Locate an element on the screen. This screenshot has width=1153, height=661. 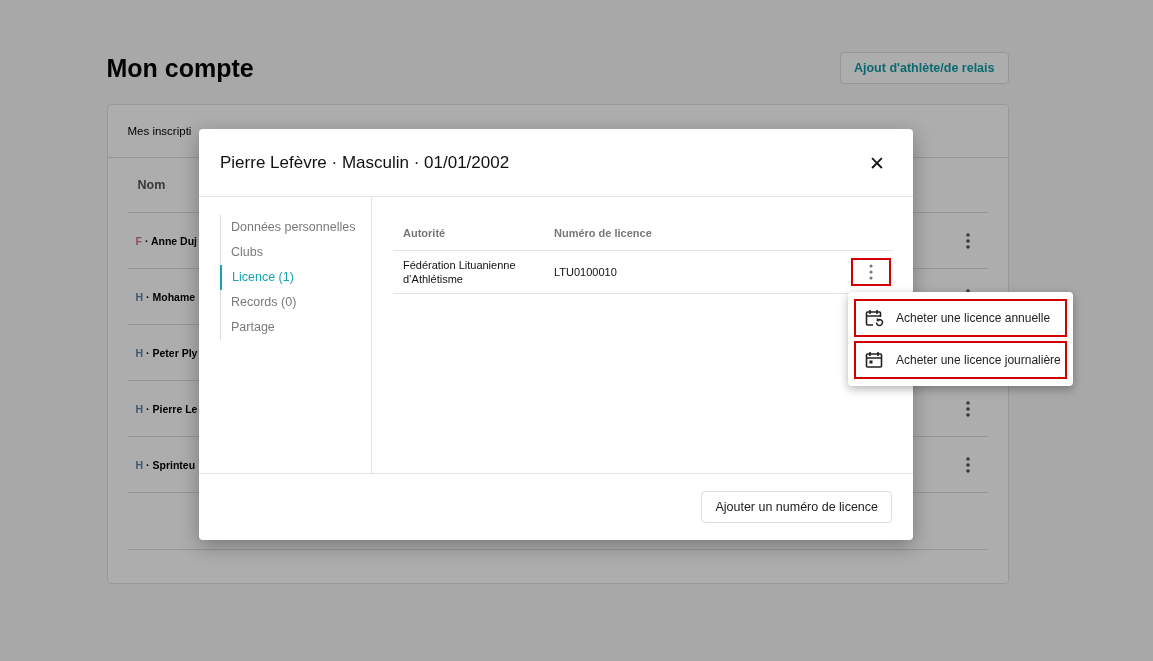
nav-item: Licence (1) is located at coordinates (295, 277).